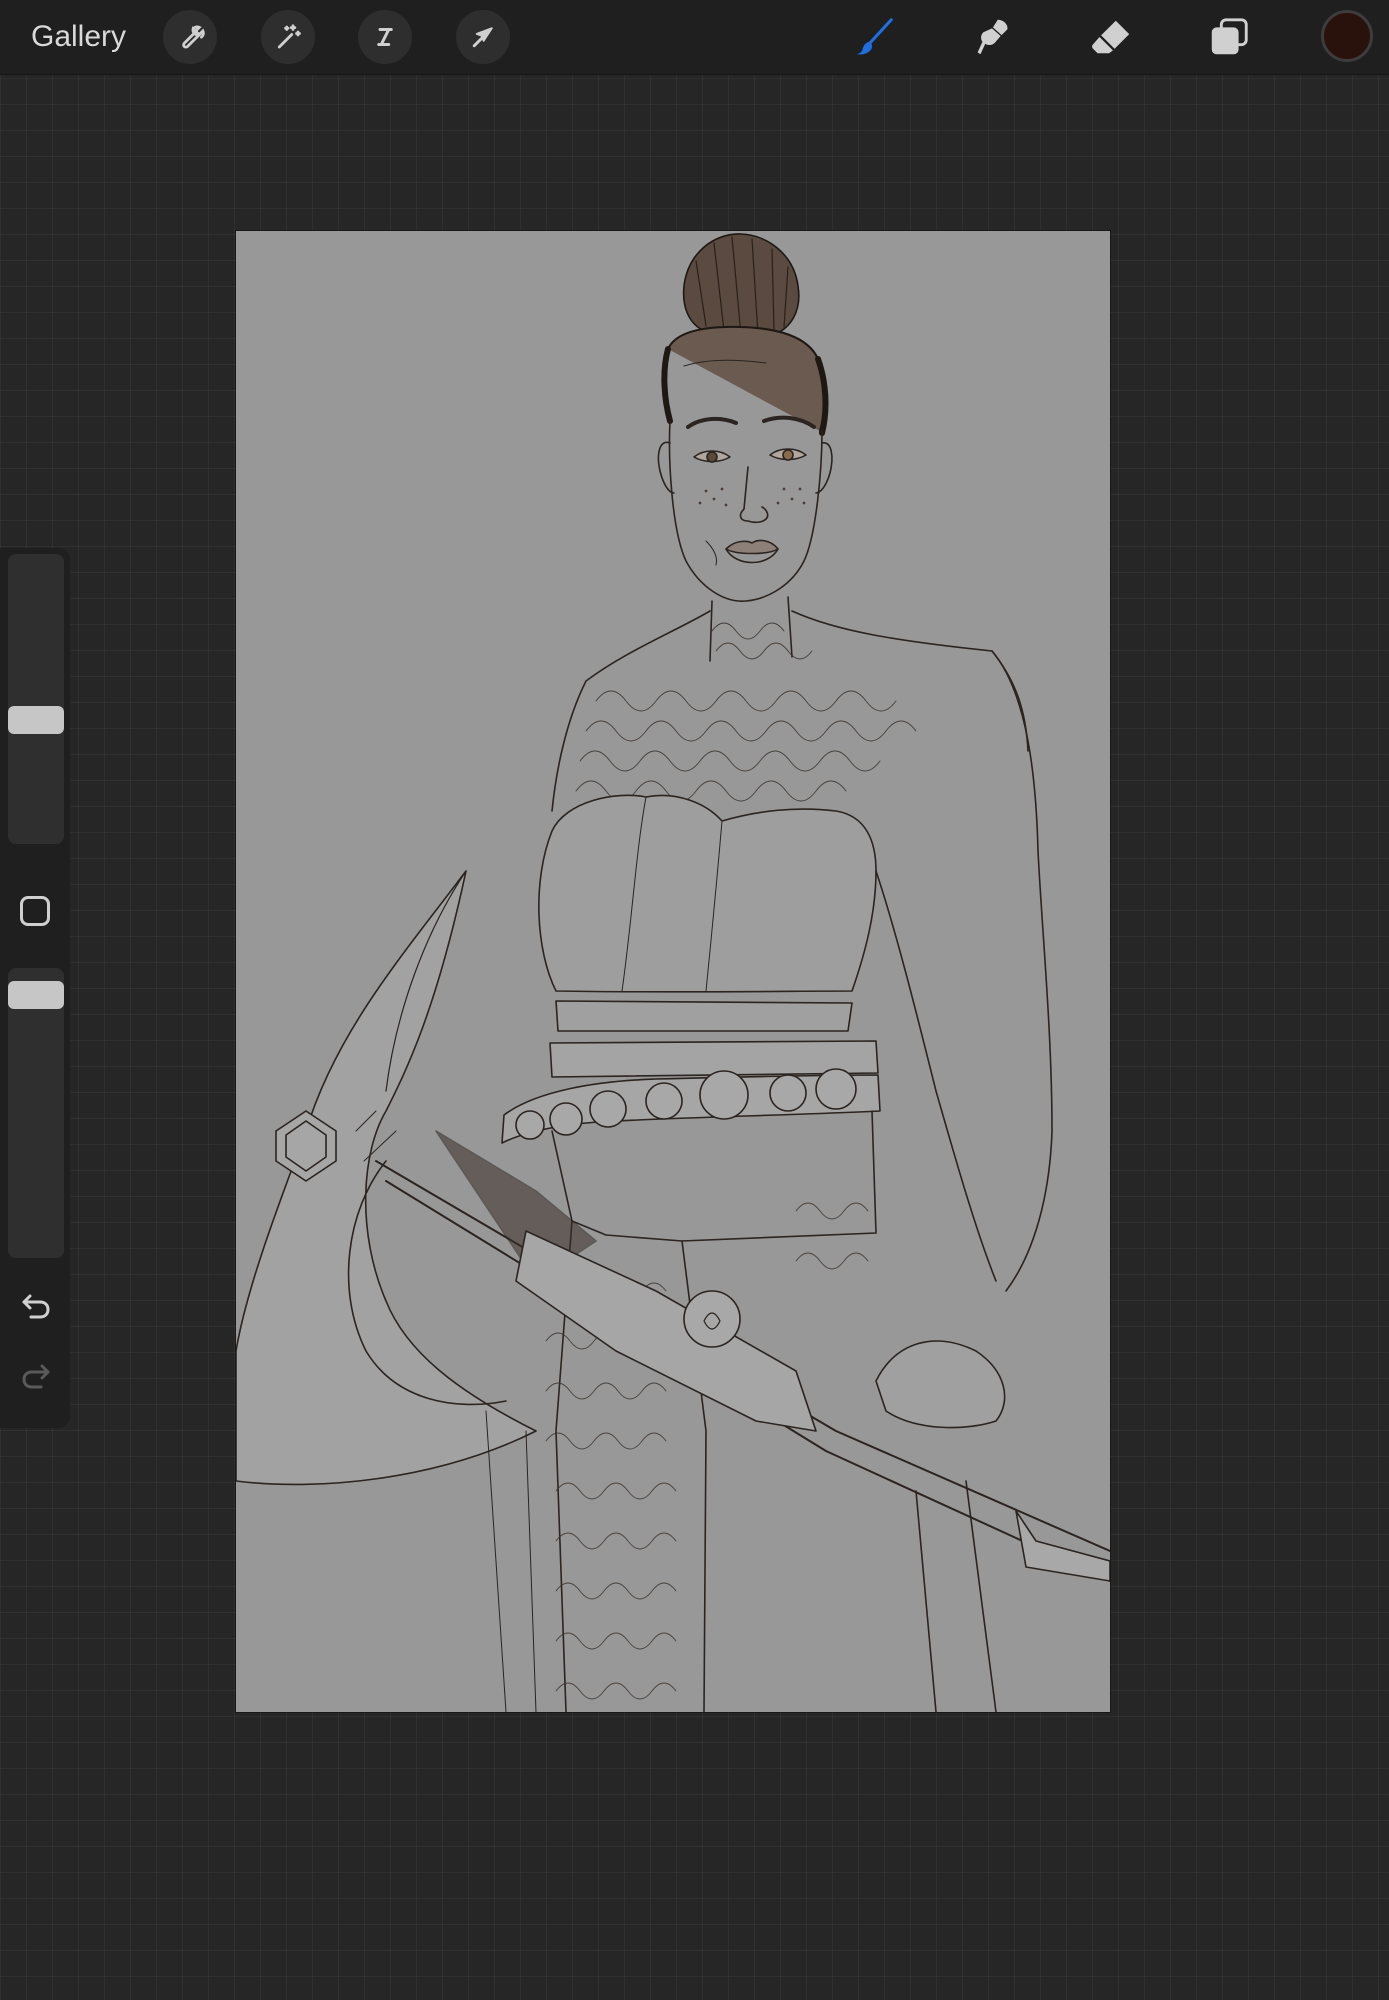 Image resolution: width=1389 pixels, height=2000 pixels. Describe the element at coordinates (36, 995) in the screenshot. I see `opacity-slider-thumb` at that location.